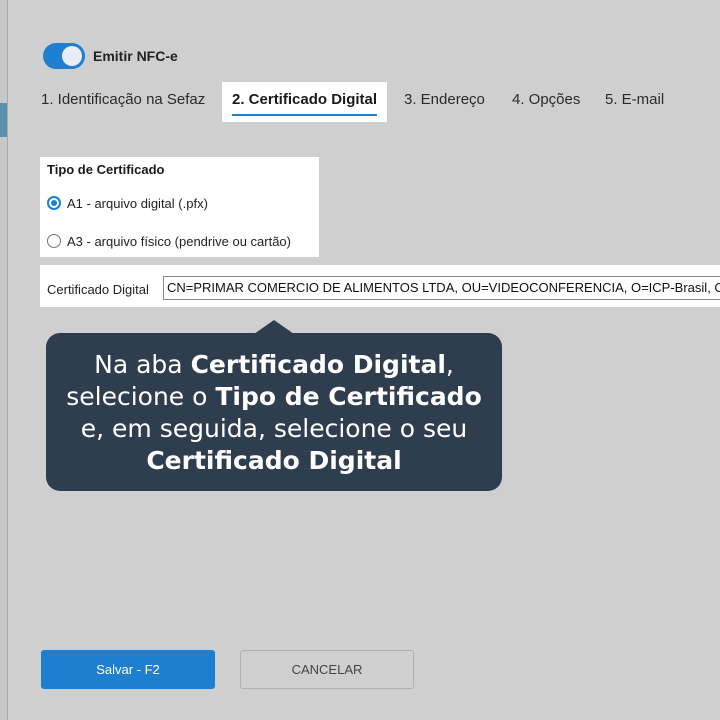  I want to click on tab-identificacao: 1. Identificação na Sefaz, so click(123, 102).